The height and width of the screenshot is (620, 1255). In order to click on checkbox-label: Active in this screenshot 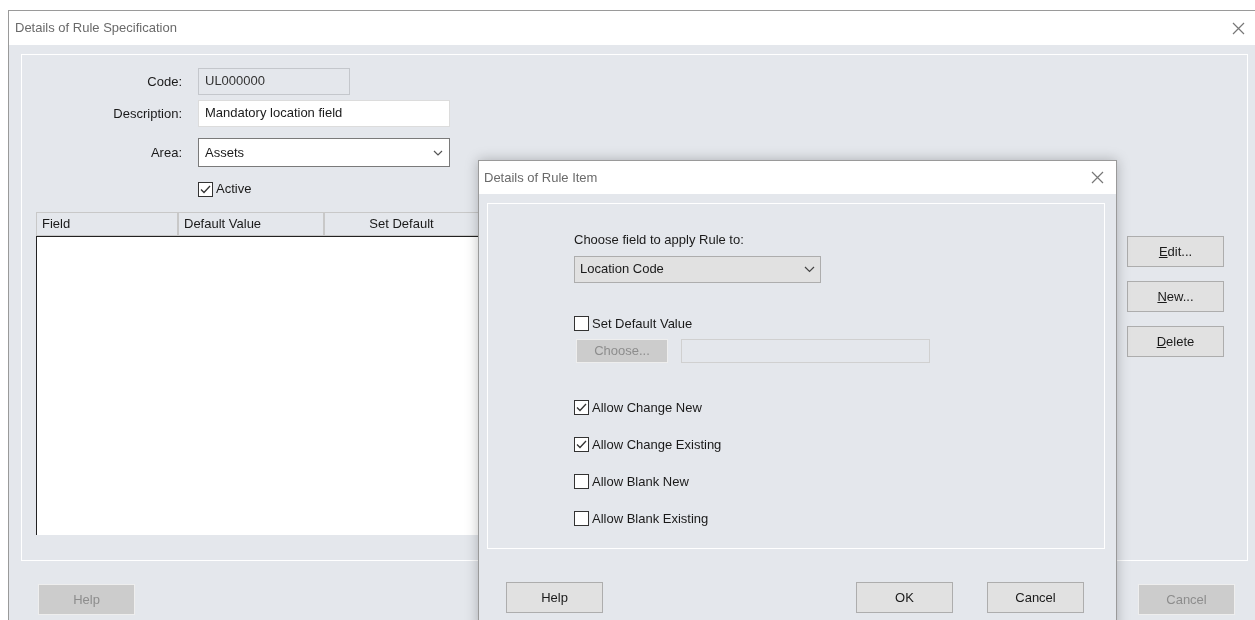, I will do `click(234, 189)`.